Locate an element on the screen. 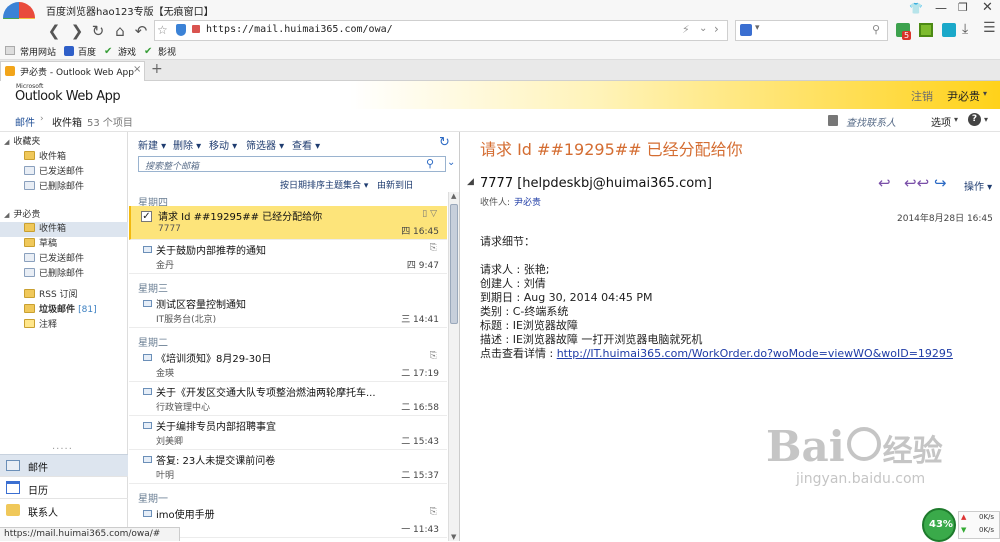 The width and height of the screenshot is (1000, 542). mailbox-search-input: 搜索整个邮箱 ⚲ is located at coordinates (292, 164).